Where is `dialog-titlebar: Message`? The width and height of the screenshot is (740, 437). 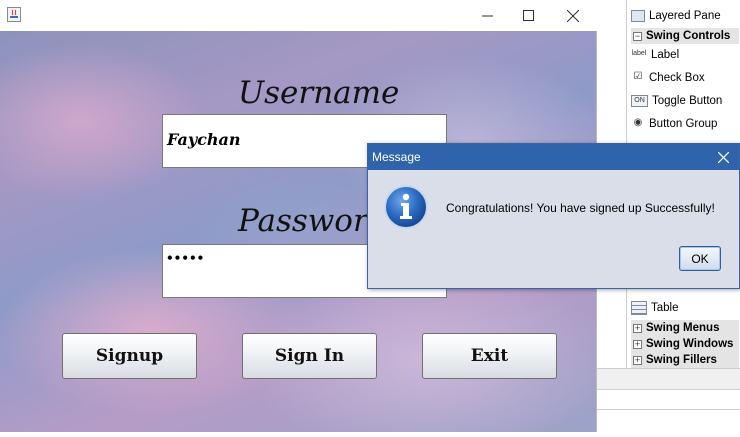
dialog-titlebar: Message is located at coordinates (553, 157).